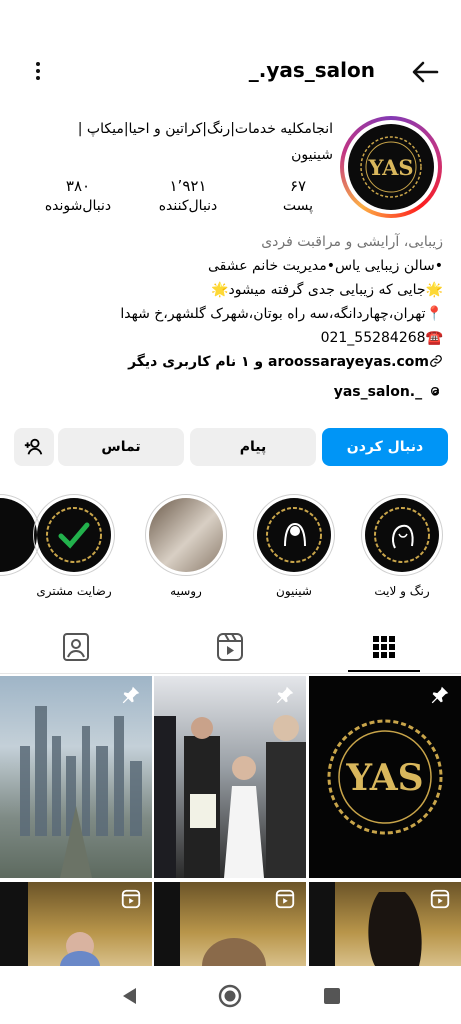 This screenshot has height=1024, width=461. I want to click on woman-silhouette-icon, so click(294, 535).